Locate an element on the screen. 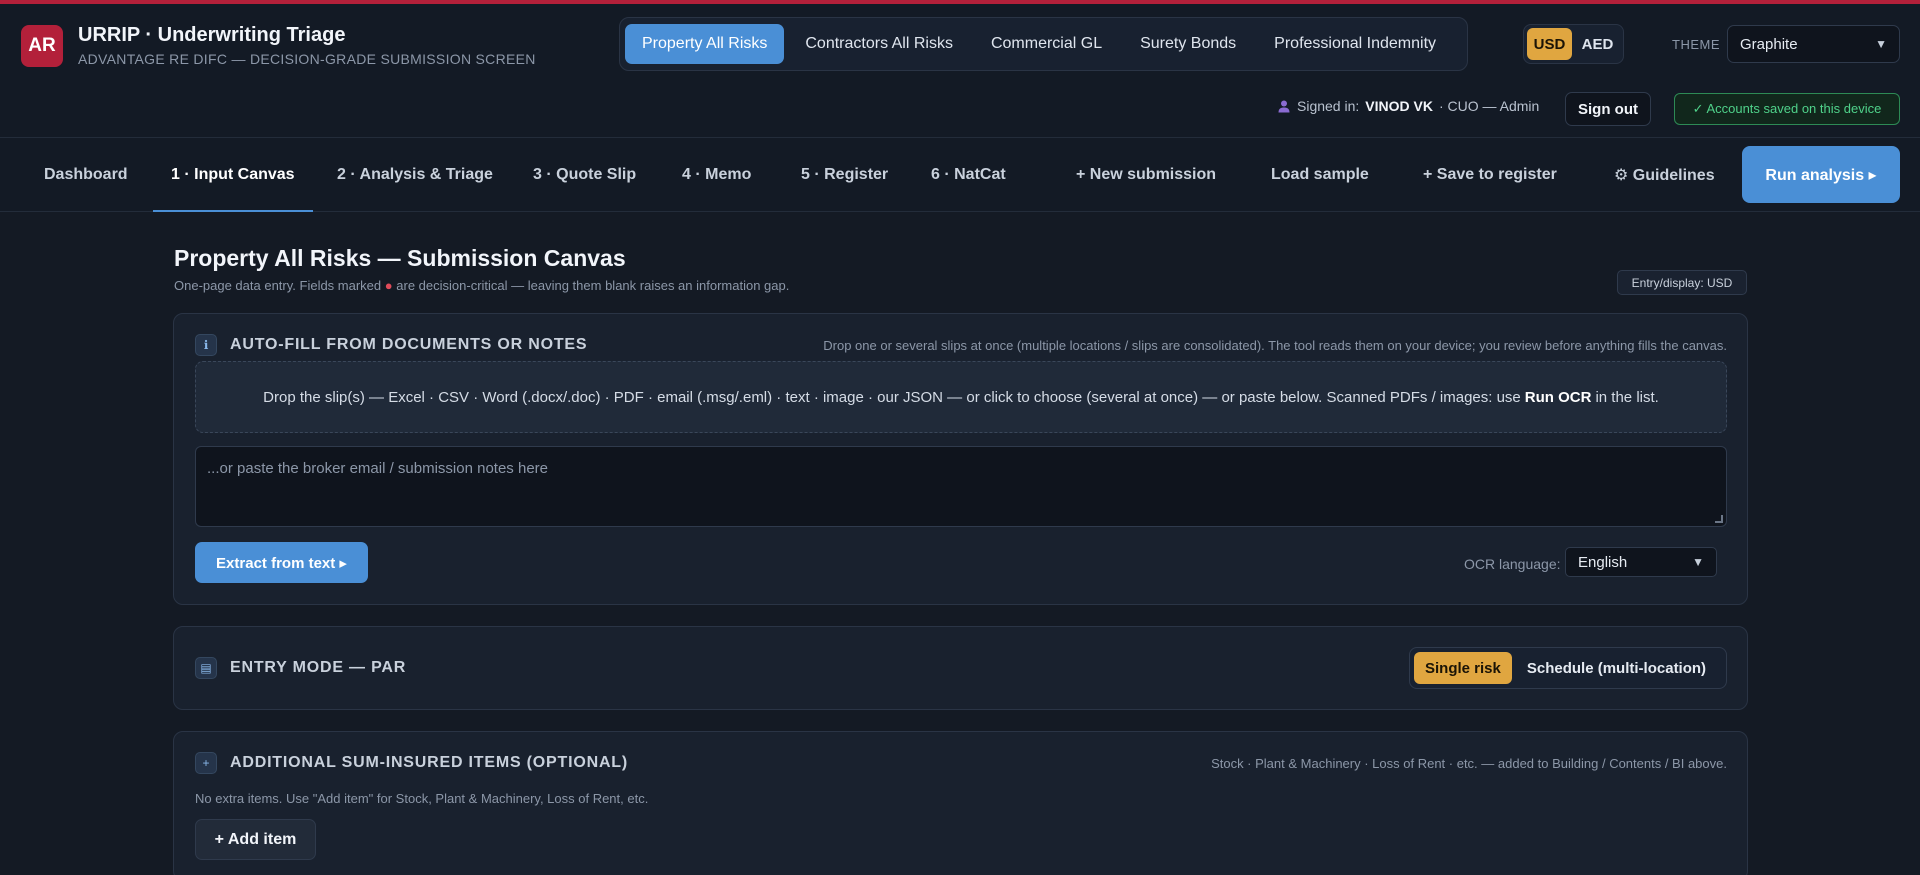  entry-currency-badge: Entry/display: USD is located at coordinates (1682, 282).